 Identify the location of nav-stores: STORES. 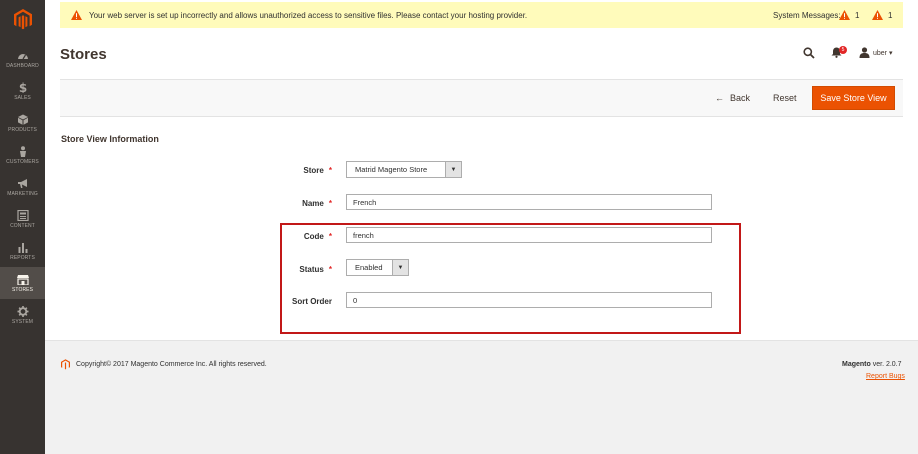
(22, 283).